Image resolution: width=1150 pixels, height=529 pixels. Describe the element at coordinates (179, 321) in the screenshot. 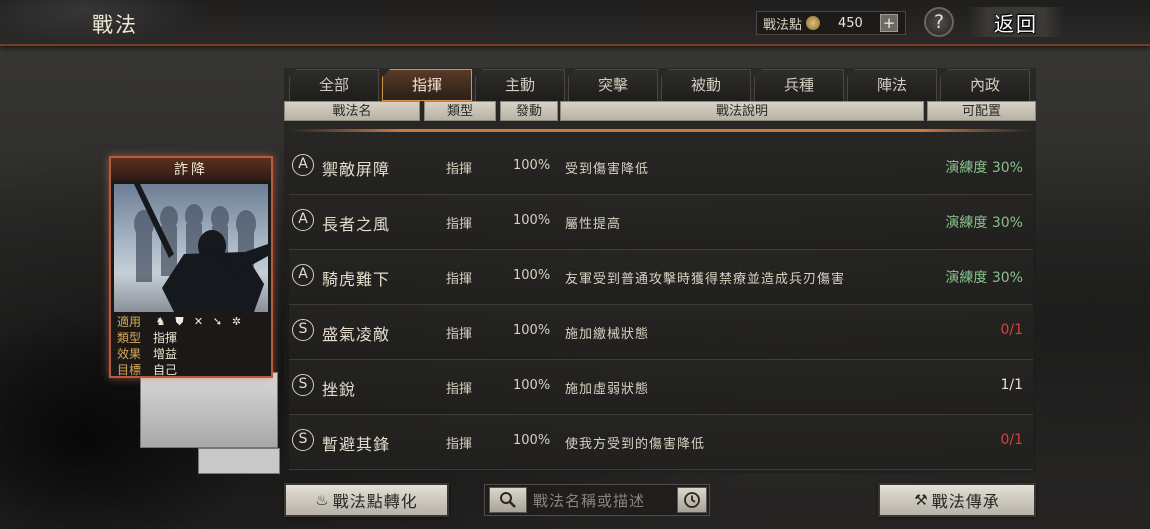

I see `shield-icon: ⛊` at that location.